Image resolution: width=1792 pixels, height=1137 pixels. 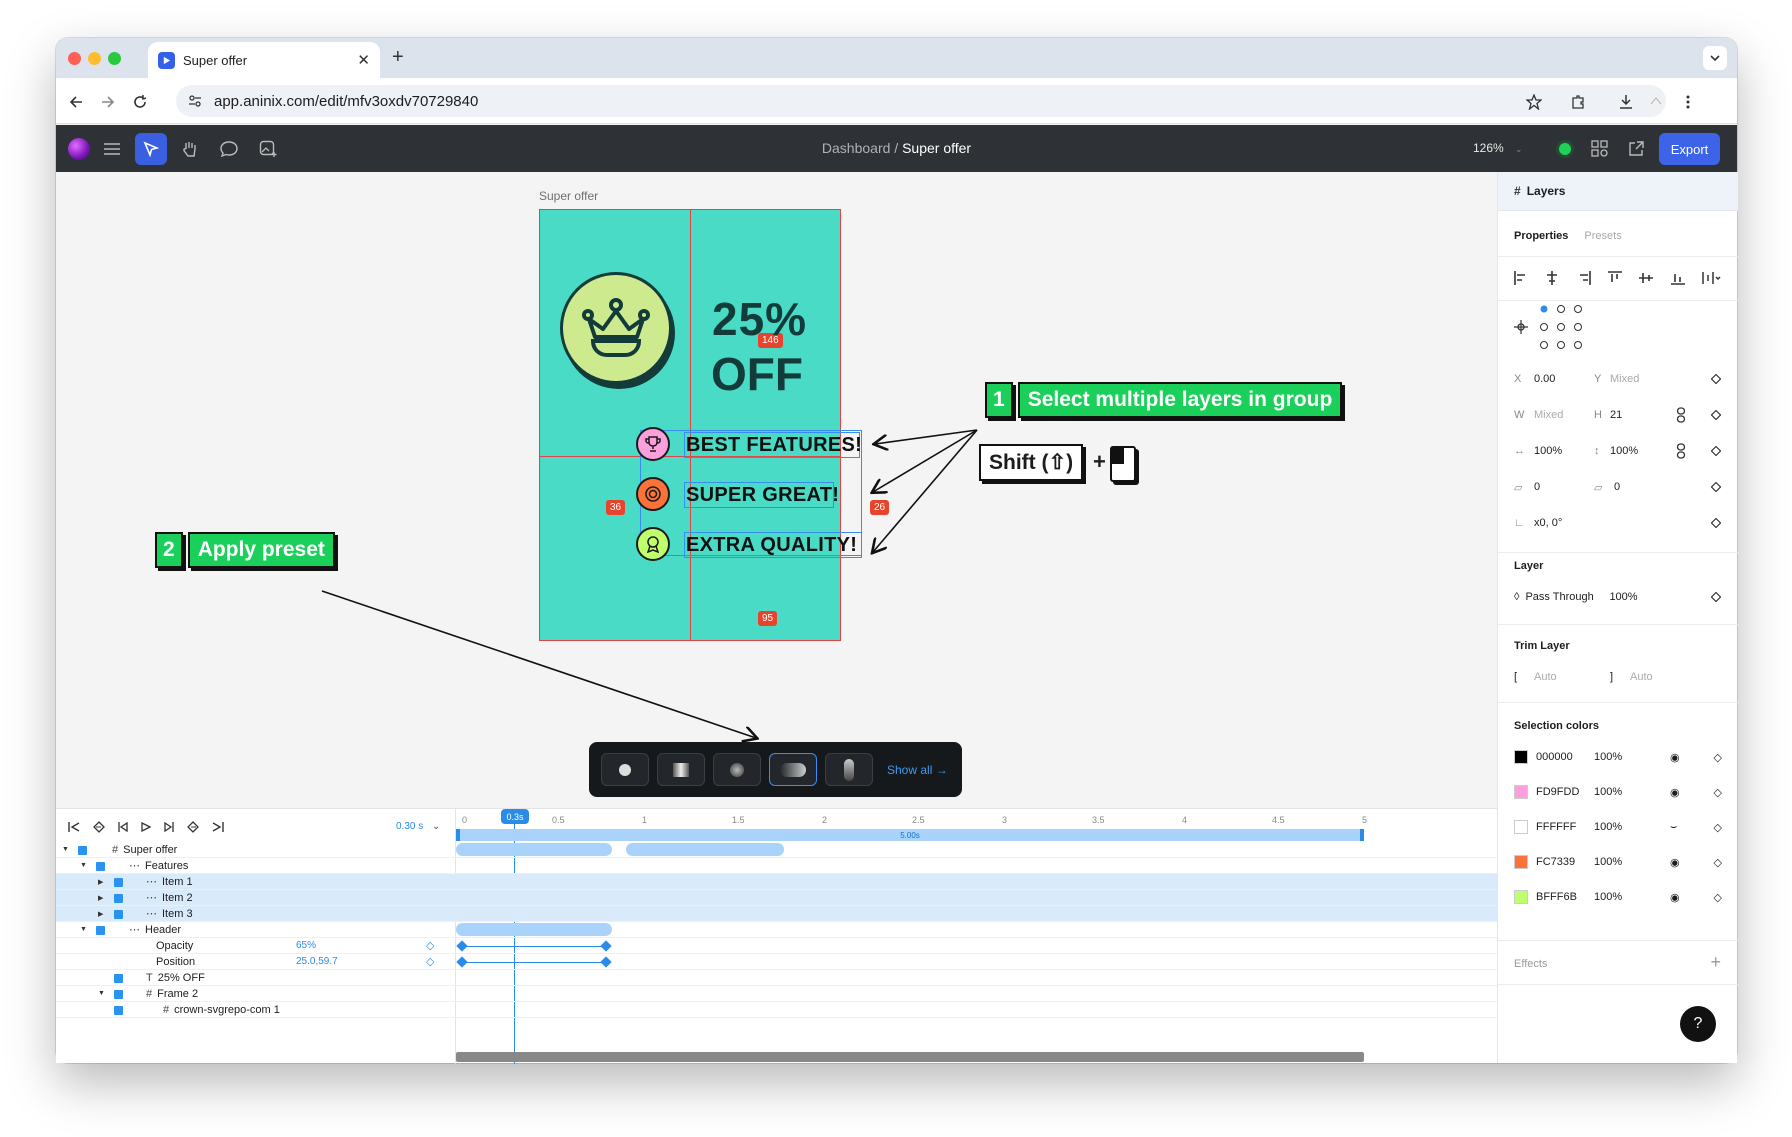 What do you see at coordinates (849, 769) in the screenshot?
I see `preset-rise-button` at bounding box center [849, 769].